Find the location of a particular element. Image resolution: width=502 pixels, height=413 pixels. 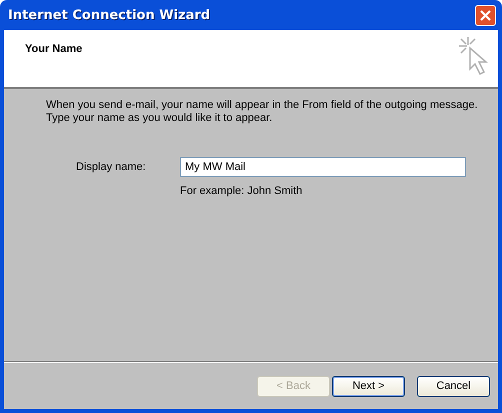

close-icon is located at coordinates (485, 15).